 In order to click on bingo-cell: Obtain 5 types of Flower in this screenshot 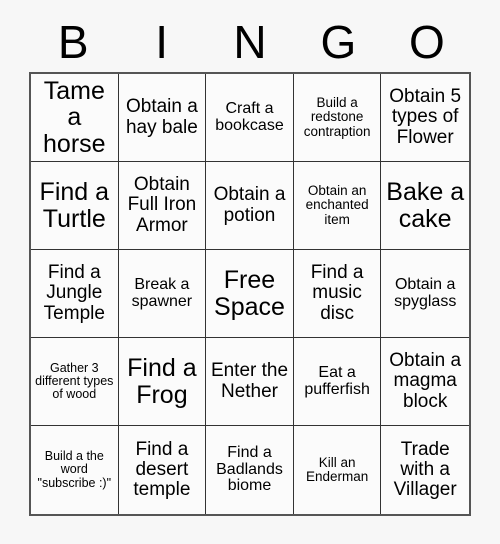, I will do `click(425, 118)`.